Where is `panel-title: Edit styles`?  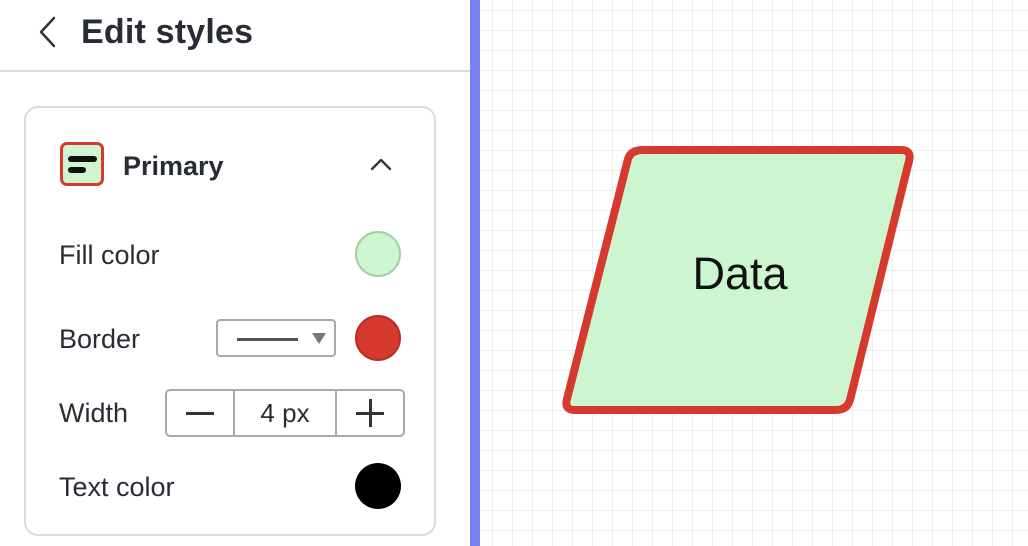 panel-title: Edit styles is located at coordinates (167, 32).